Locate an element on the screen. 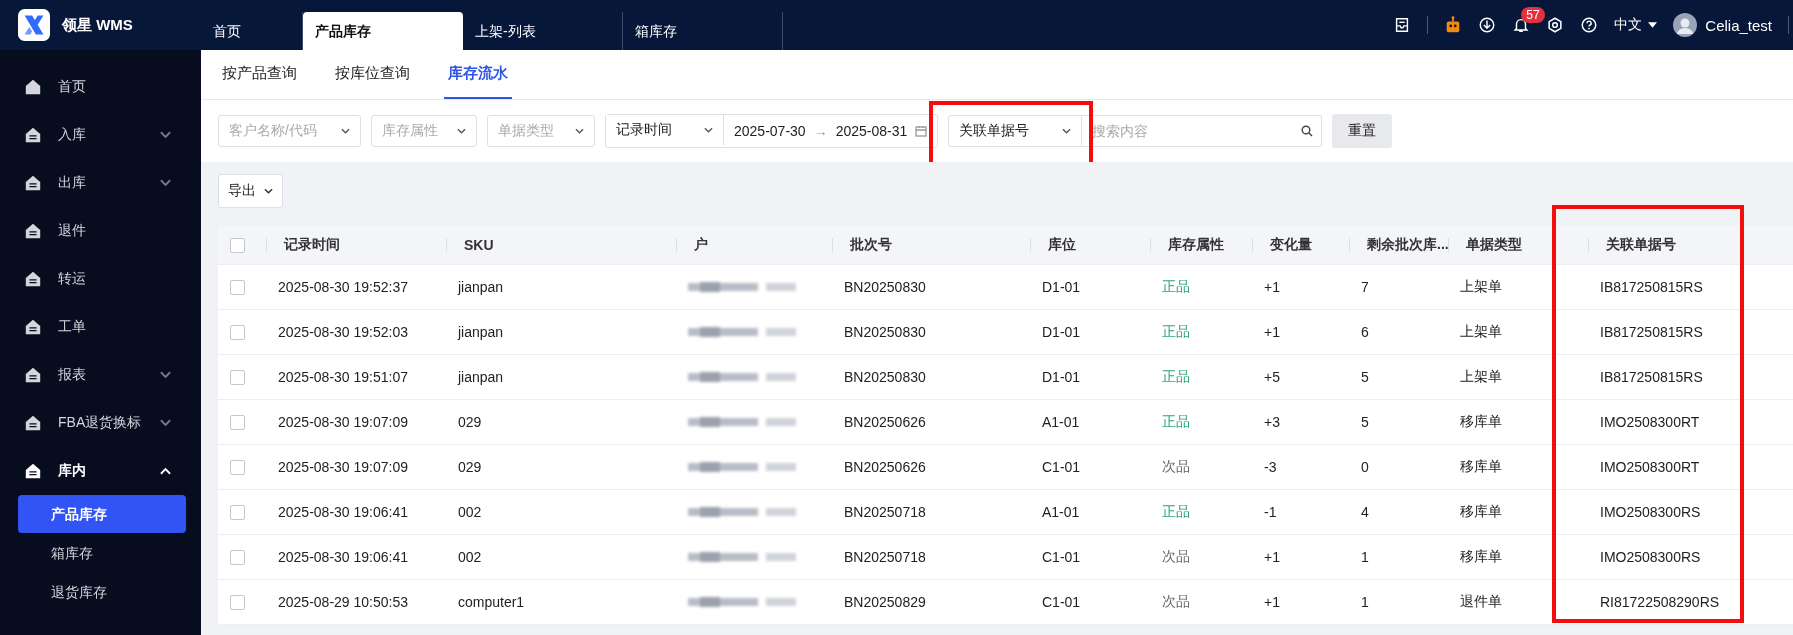  search-icon is located at coordinates (1307, 131).